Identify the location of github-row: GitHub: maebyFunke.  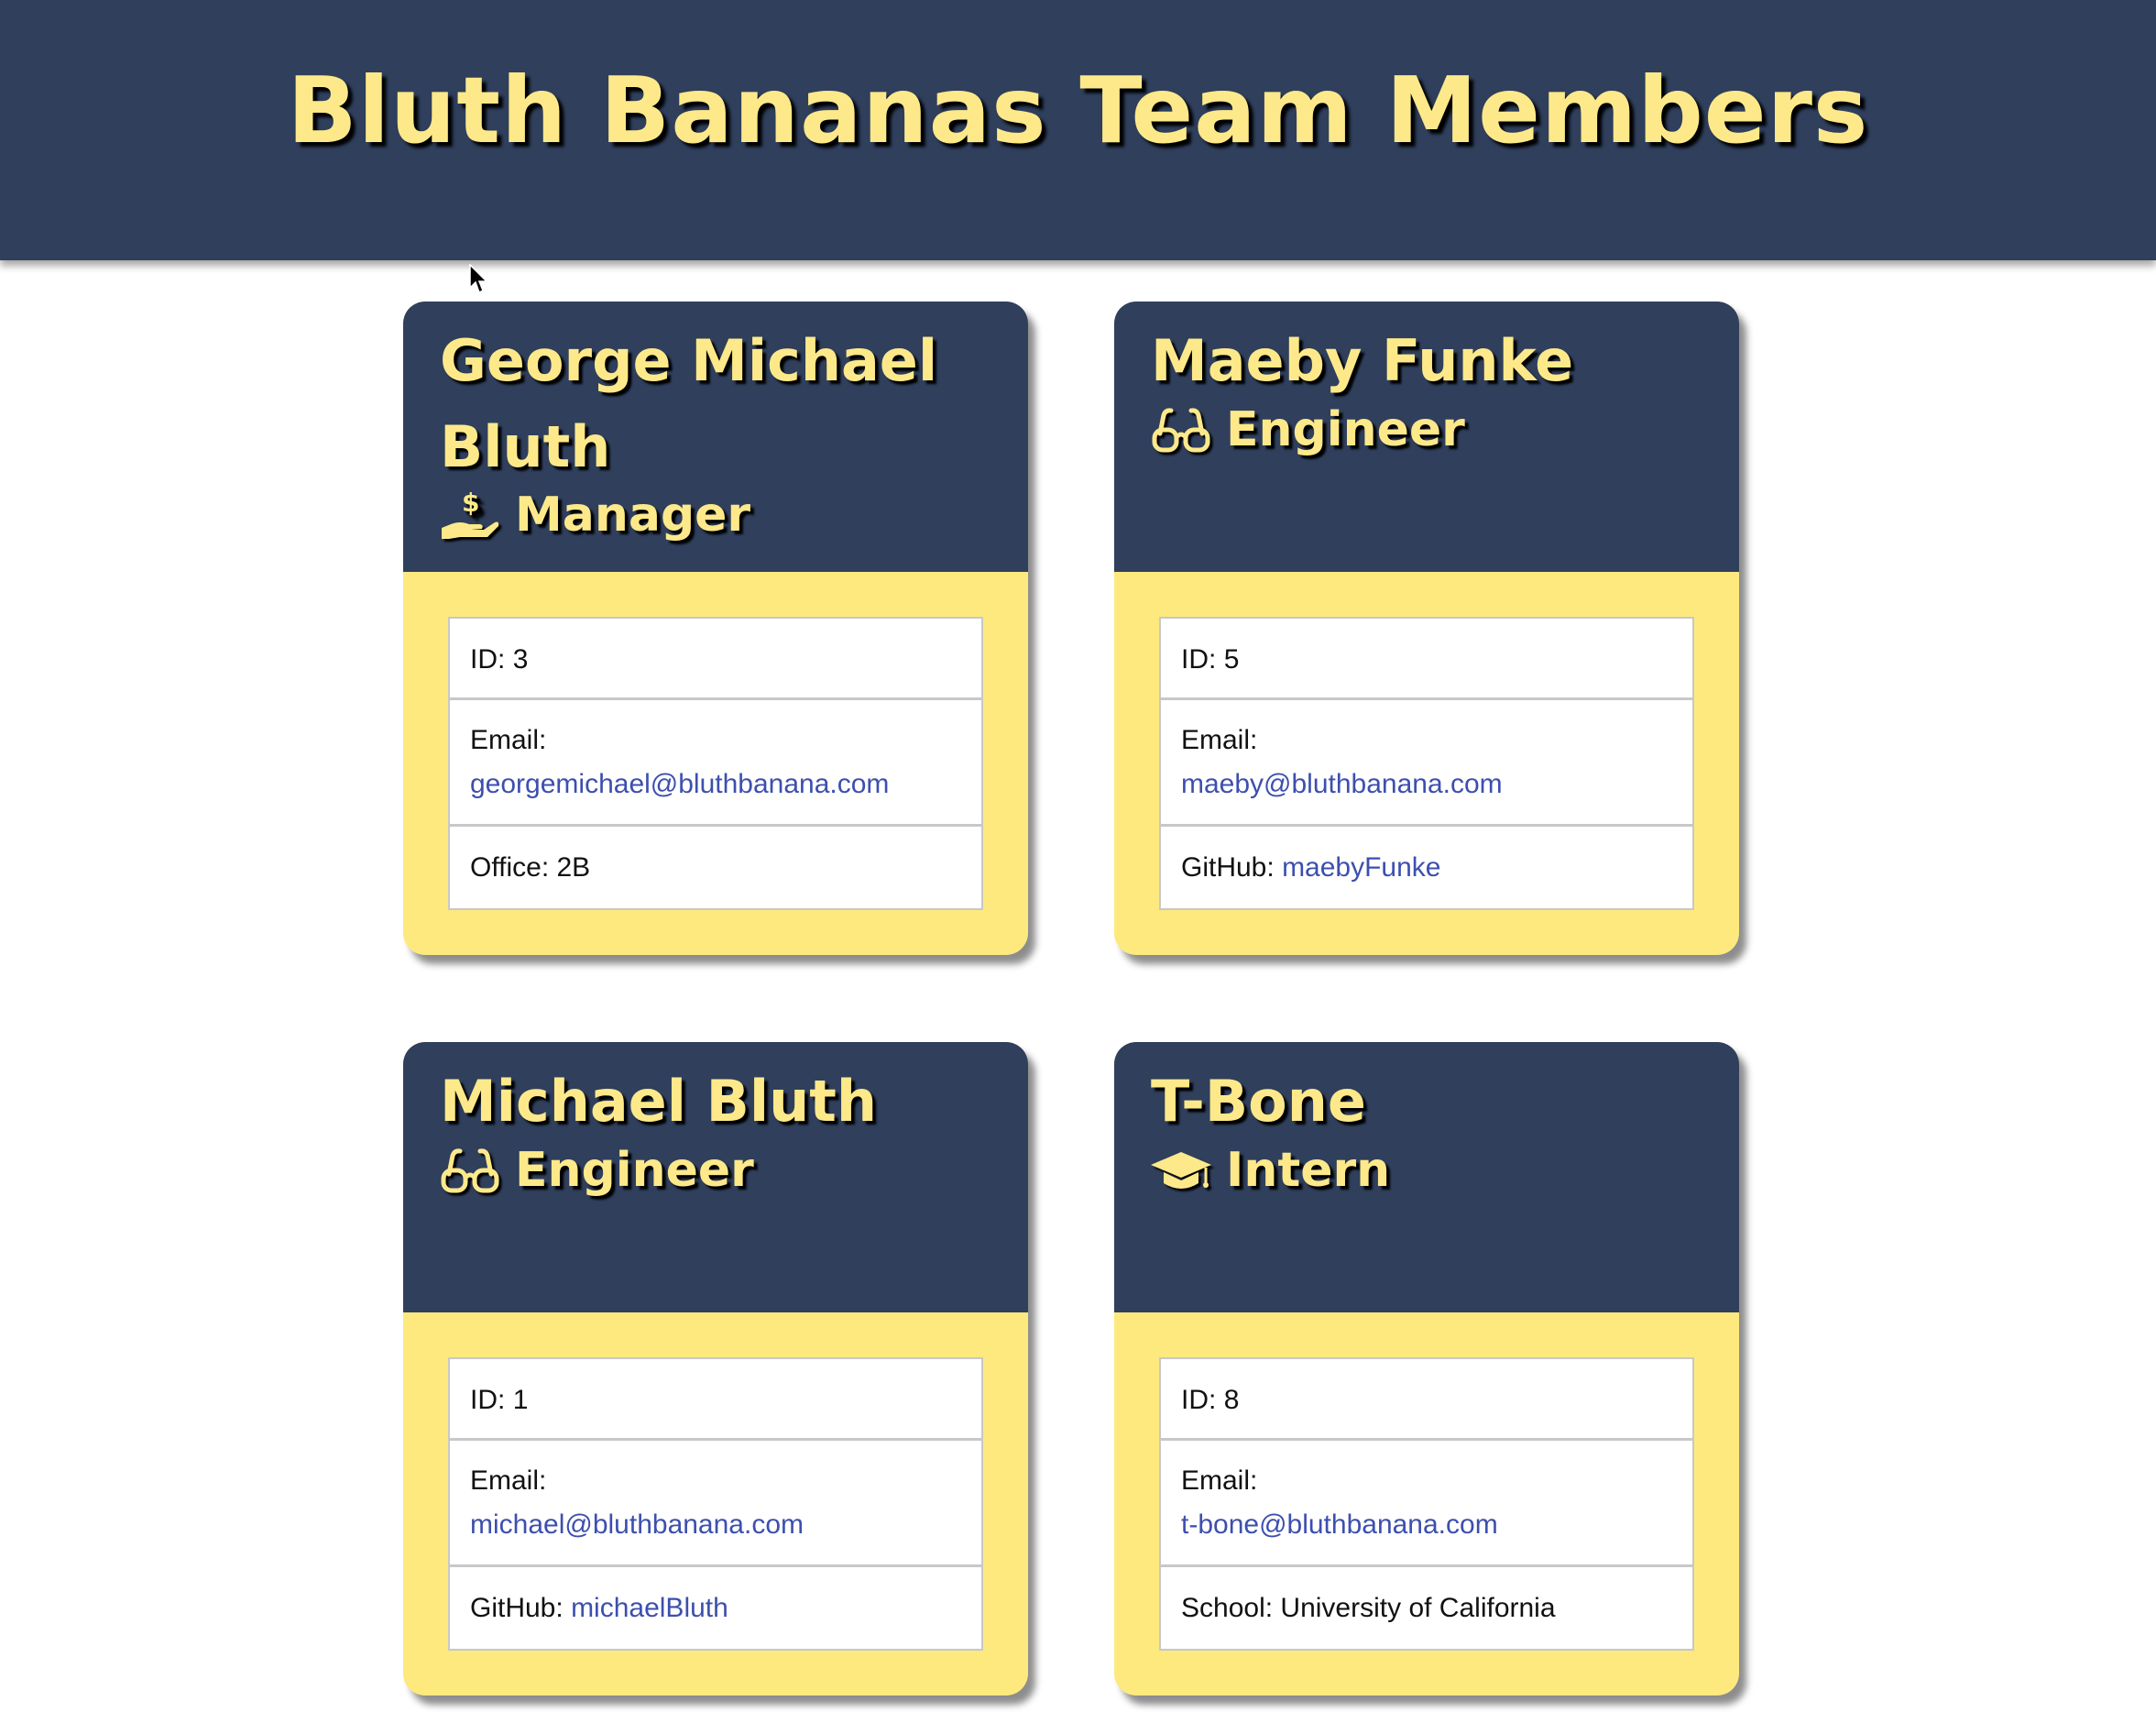
(1426, 868).